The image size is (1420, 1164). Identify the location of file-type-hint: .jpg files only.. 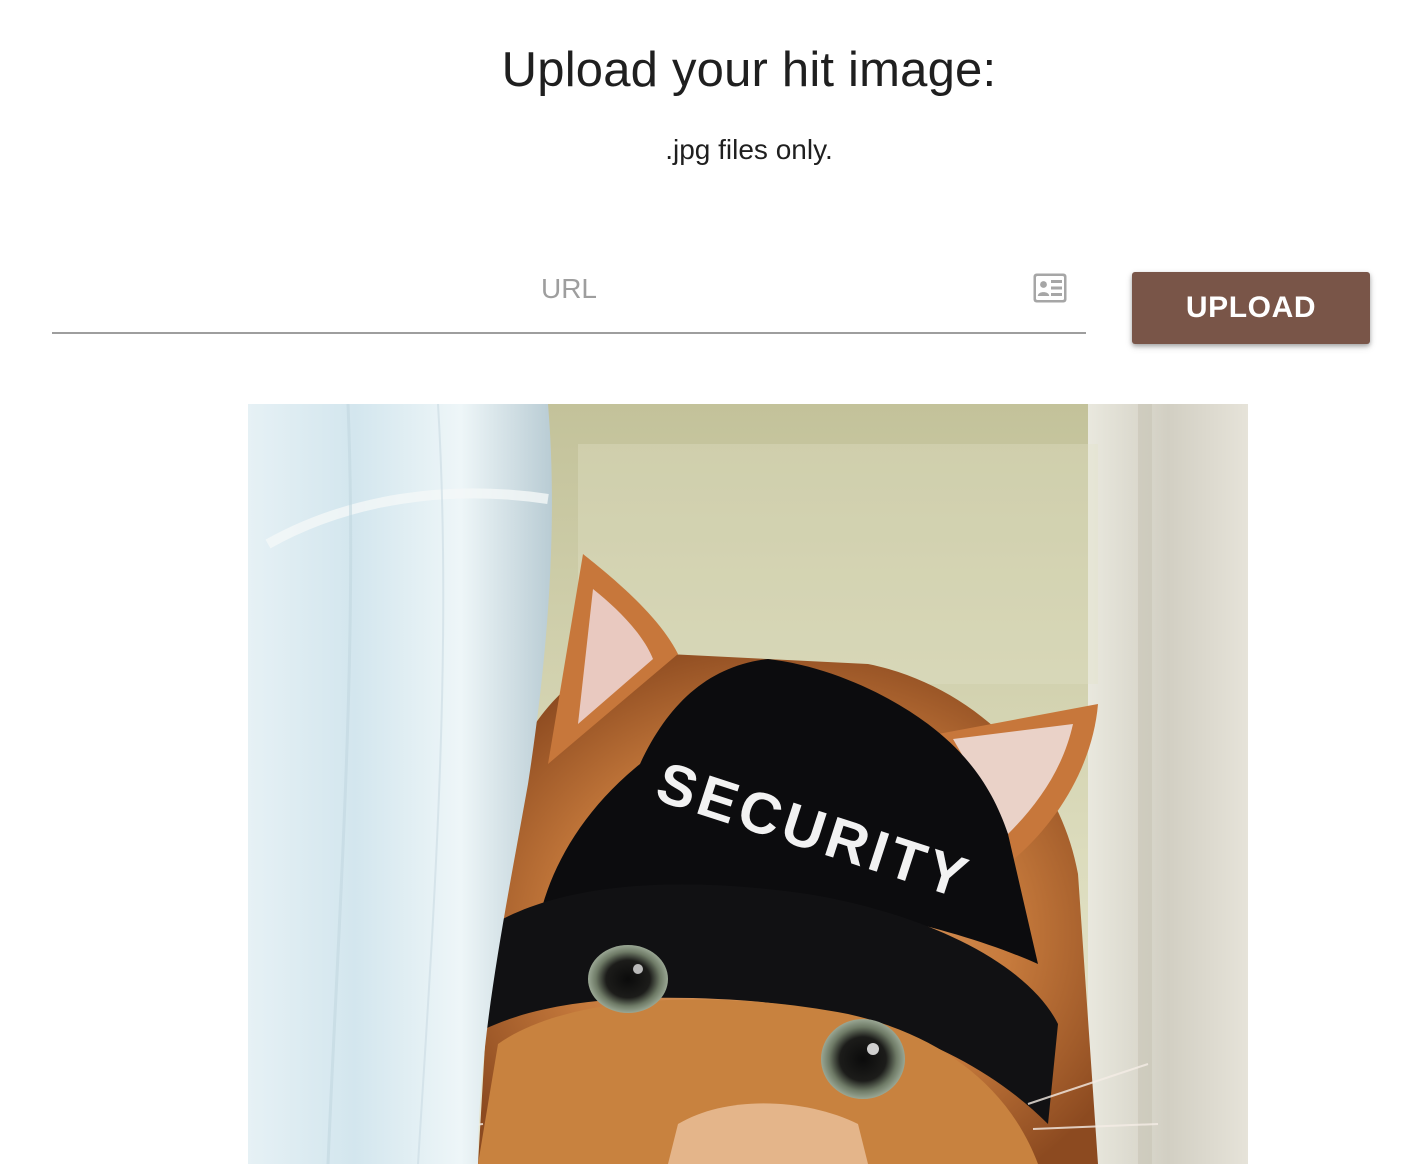
(749, 149).